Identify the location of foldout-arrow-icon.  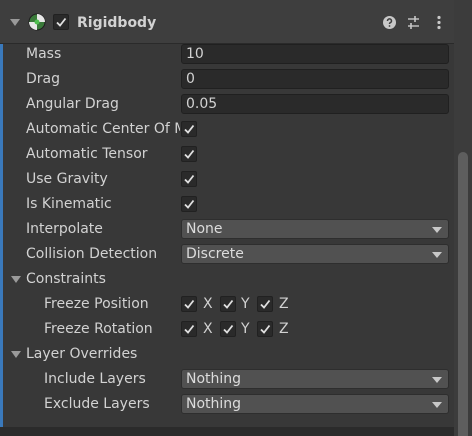
(15, 22).